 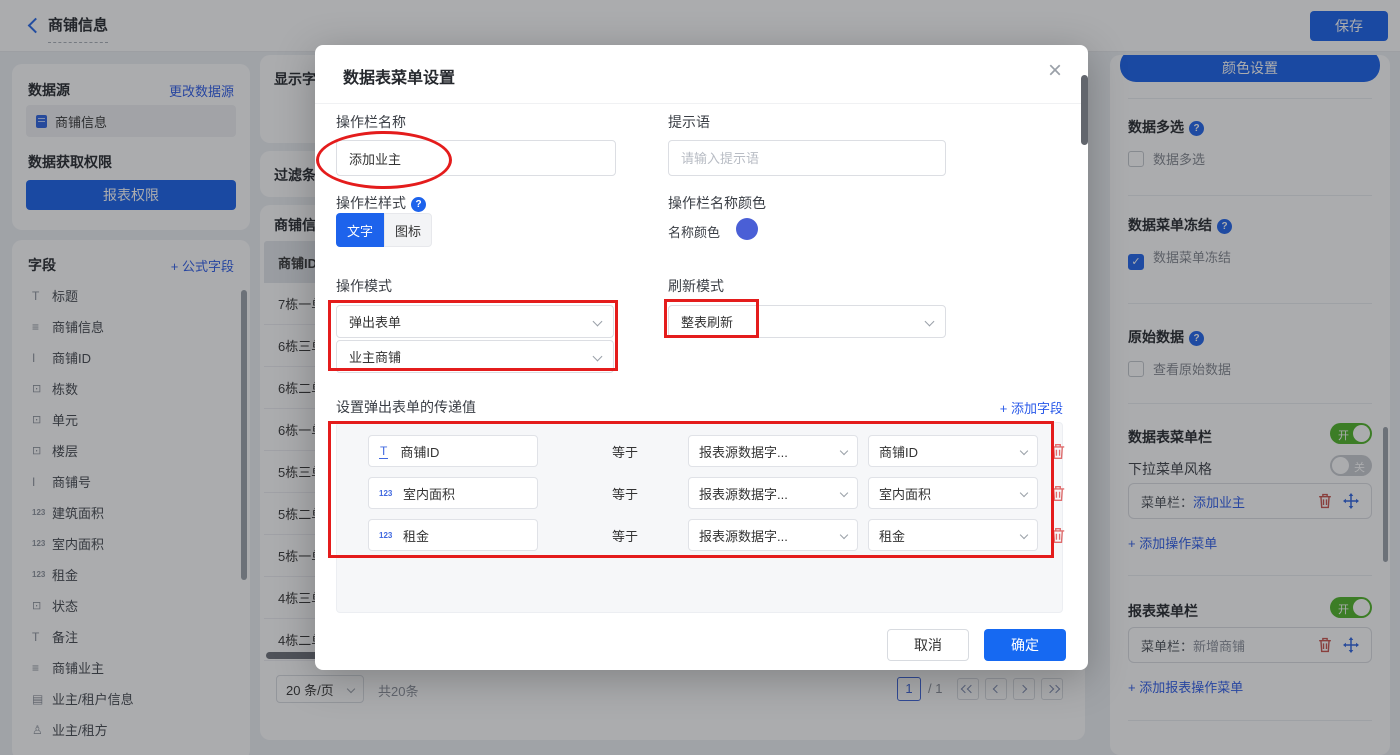 What do you see at coordinates (1031, 407) in the screenshot?
I see `add-field-link: + 添加字段` at bounding box center [1031, 407].